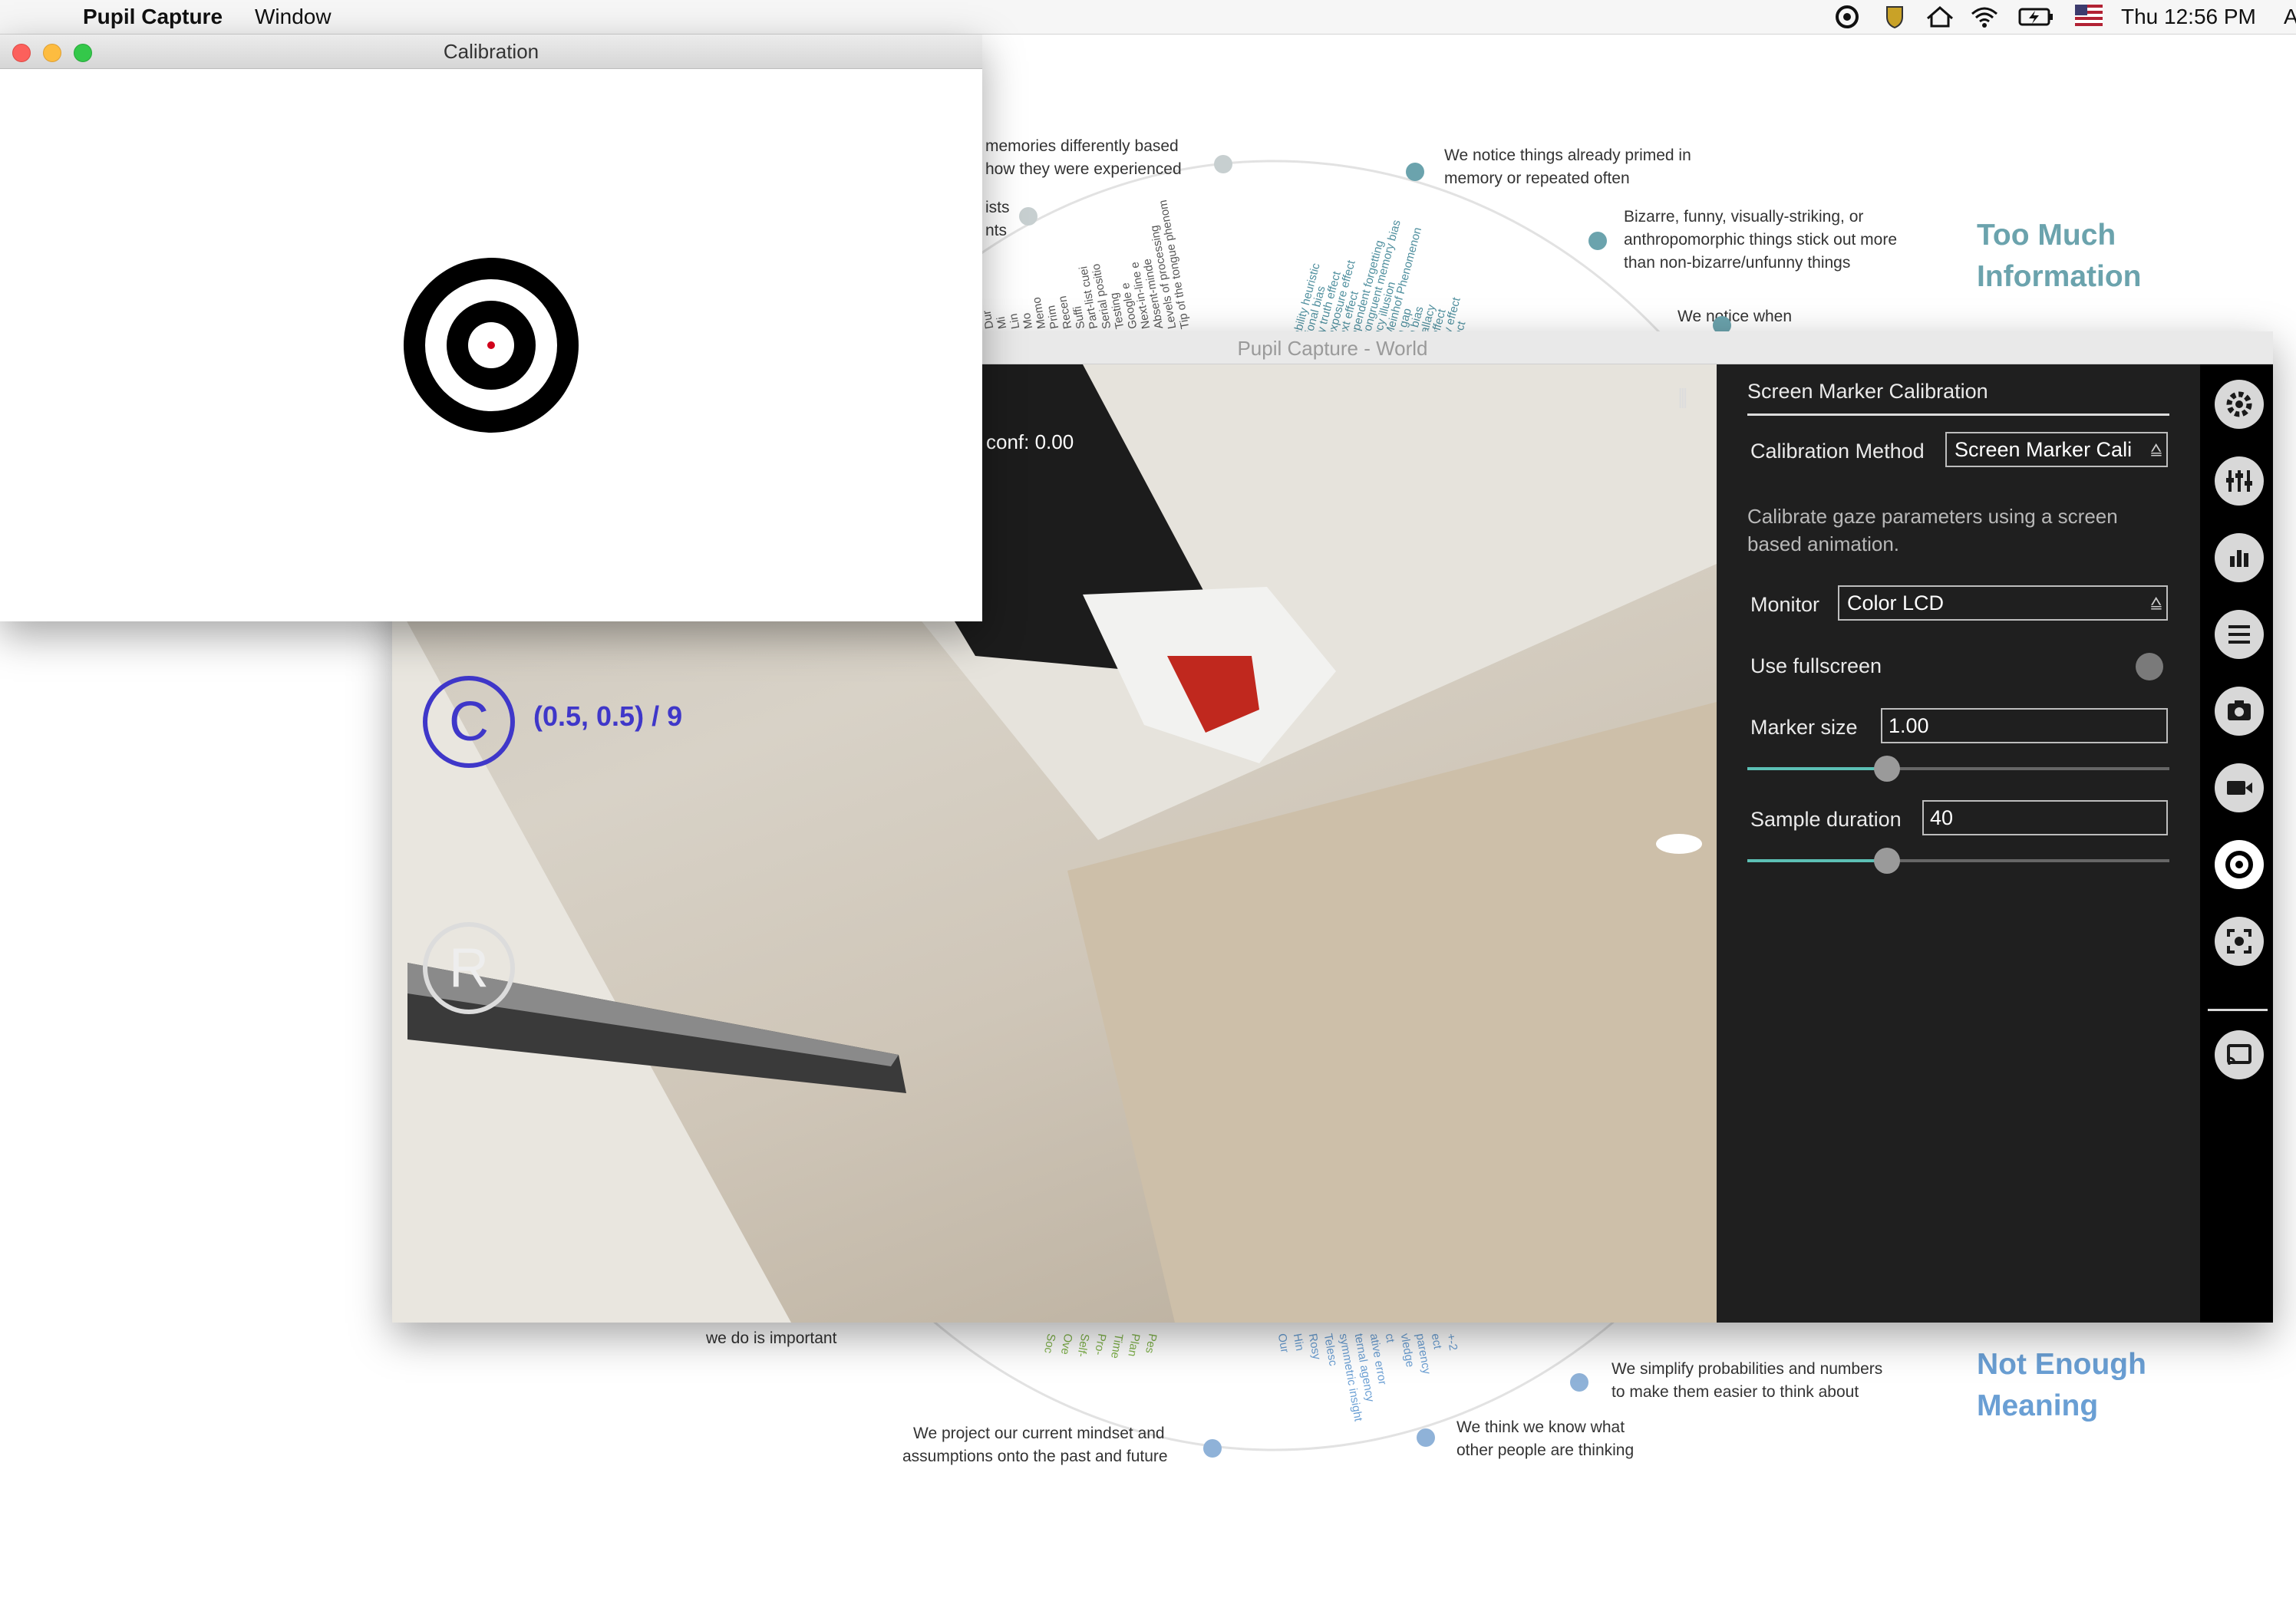 The width and height of the screenshot is (2296, 1611). What do you see at coordinates (1039, 1433) in the screenshot?
I see `bg-text: We project our current mindset and` at bounding box center [1039, 1433].